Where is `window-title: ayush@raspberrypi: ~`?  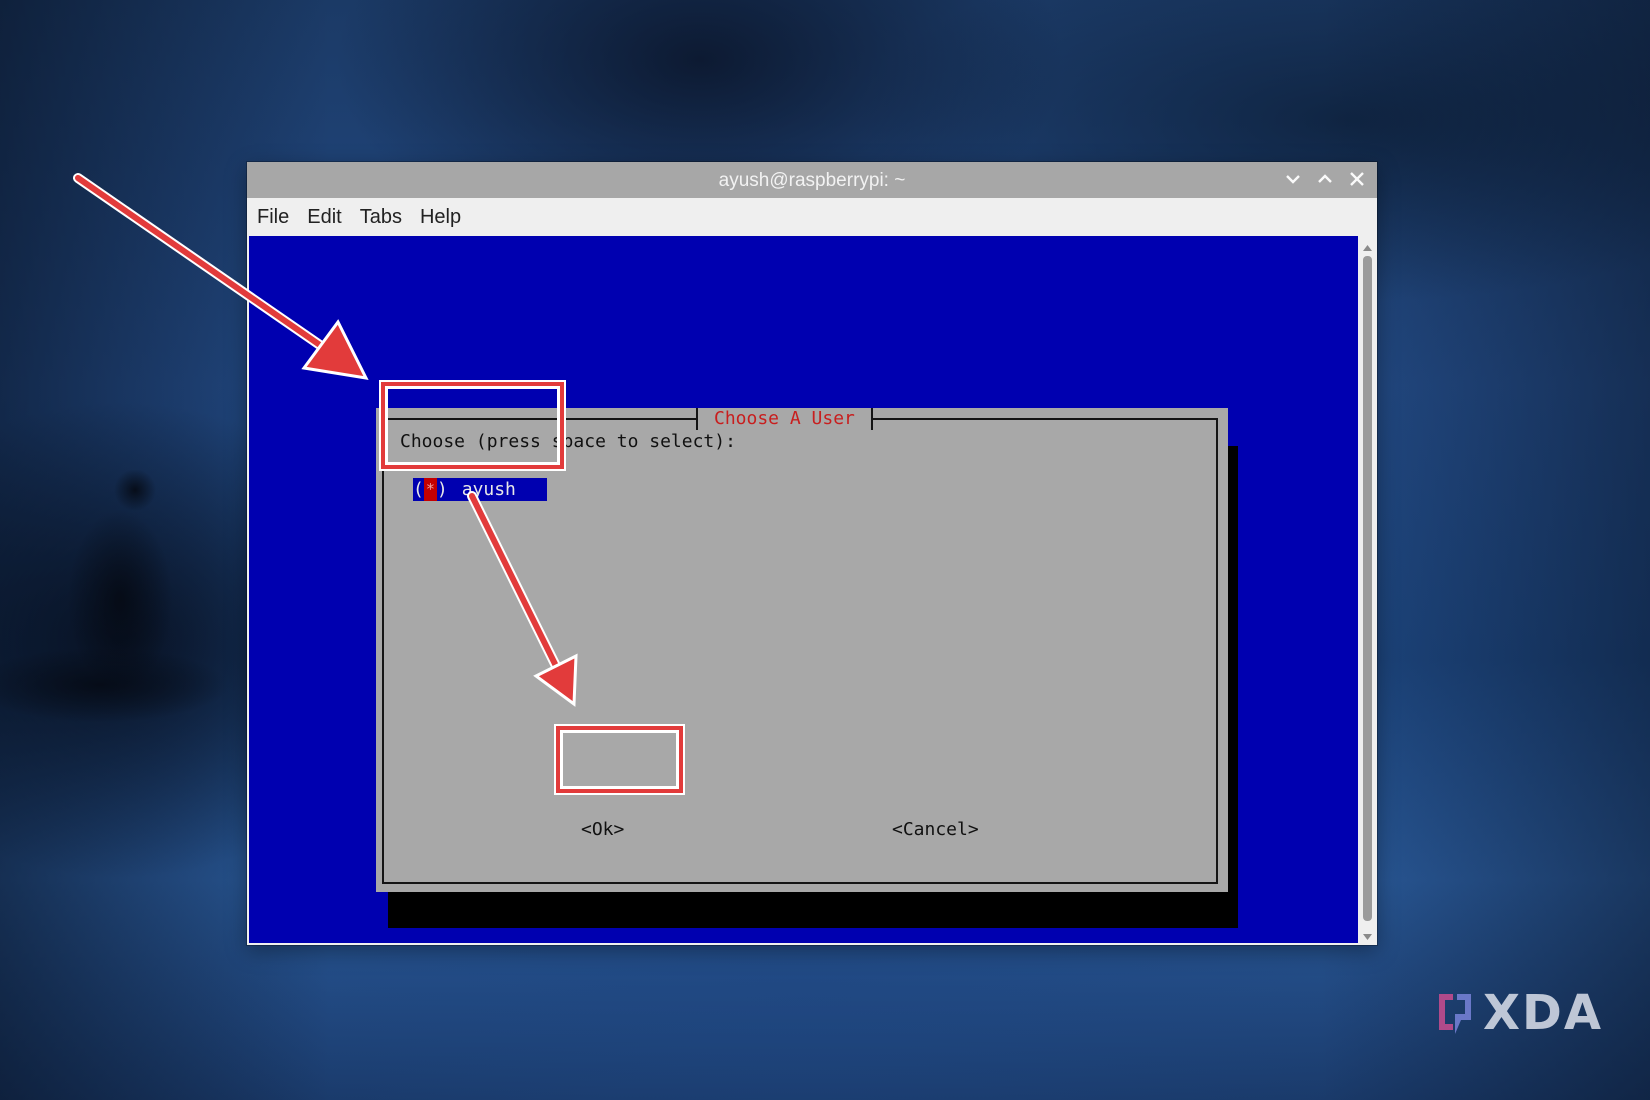 window-title: ayush@raspberrypi: ~ is located at coordinates (812, 180).